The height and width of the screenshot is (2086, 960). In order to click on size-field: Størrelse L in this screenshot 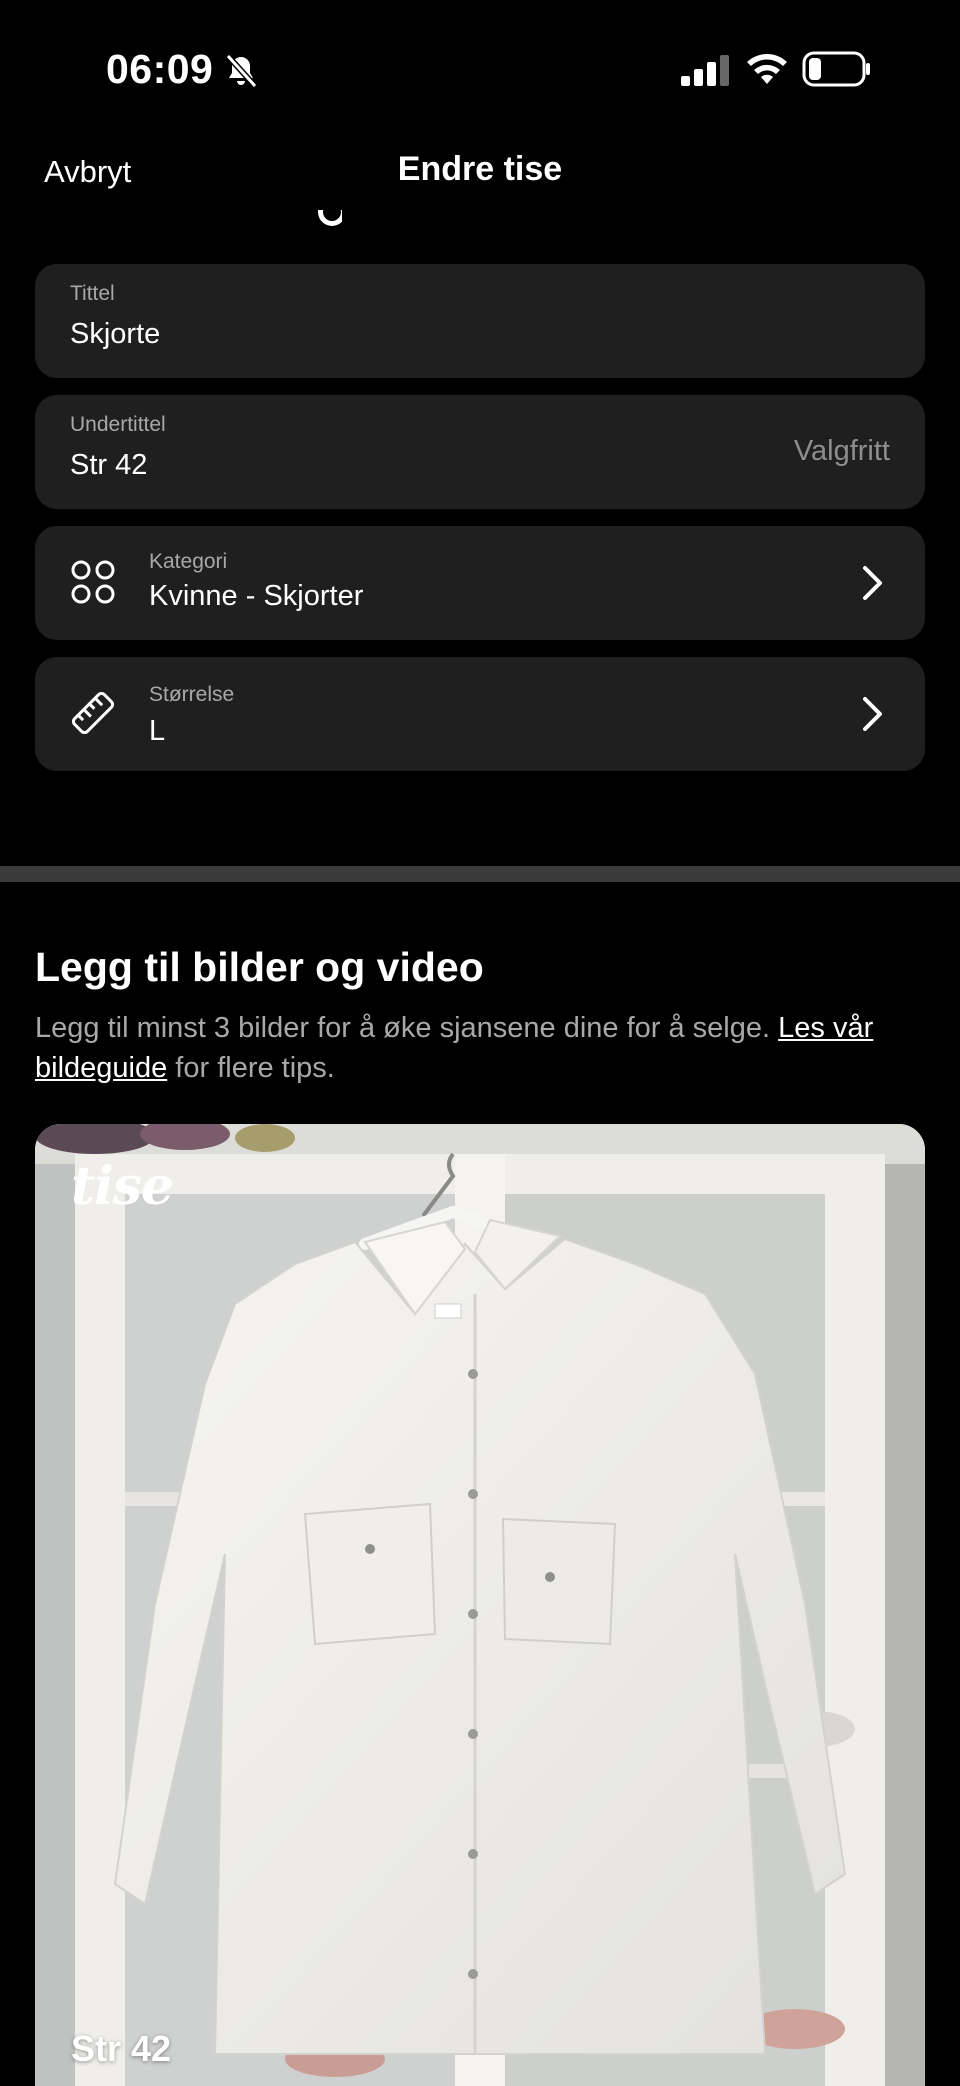, I will do `click(480, 714)`.